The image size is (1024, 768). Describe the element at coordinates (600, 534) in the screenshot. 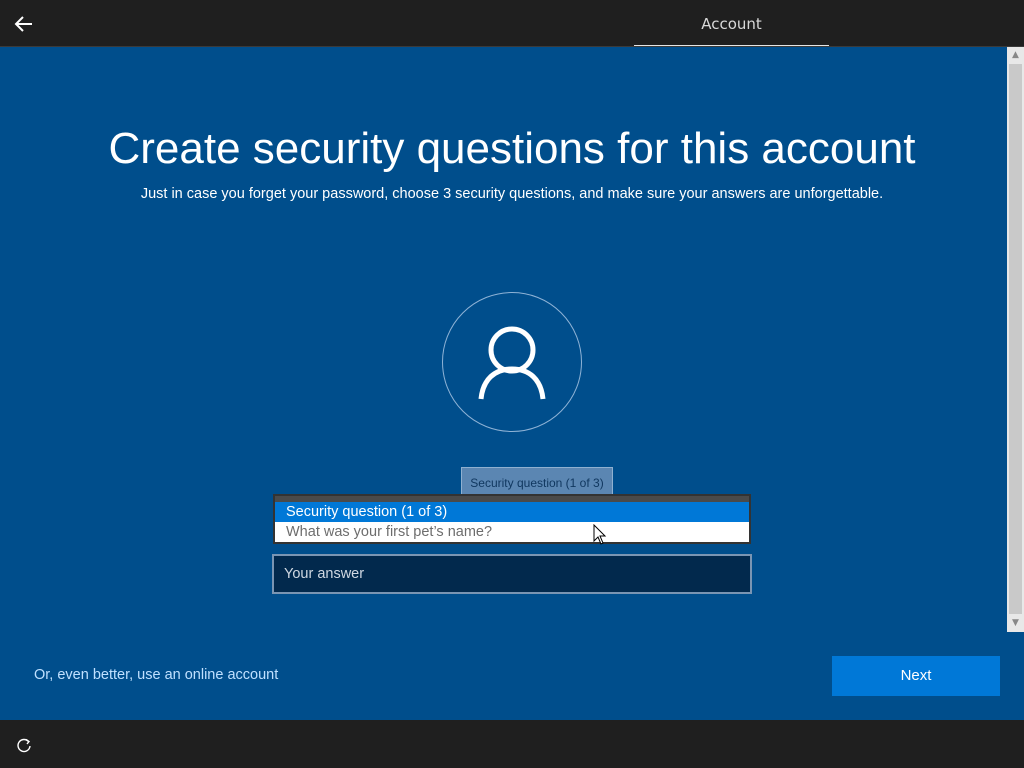

I see `mouse-cursor-icon` at that location.